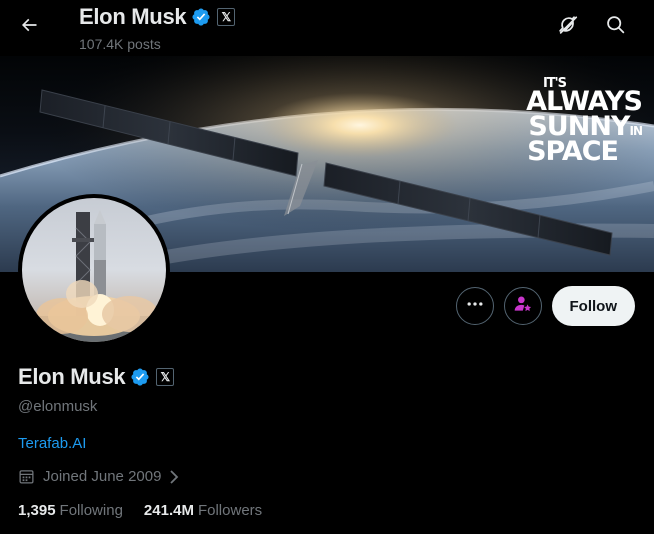  Describe the element at coordinates (120, 44) in the screenshot. I see `posts-count: 107.4K posts` at that location.